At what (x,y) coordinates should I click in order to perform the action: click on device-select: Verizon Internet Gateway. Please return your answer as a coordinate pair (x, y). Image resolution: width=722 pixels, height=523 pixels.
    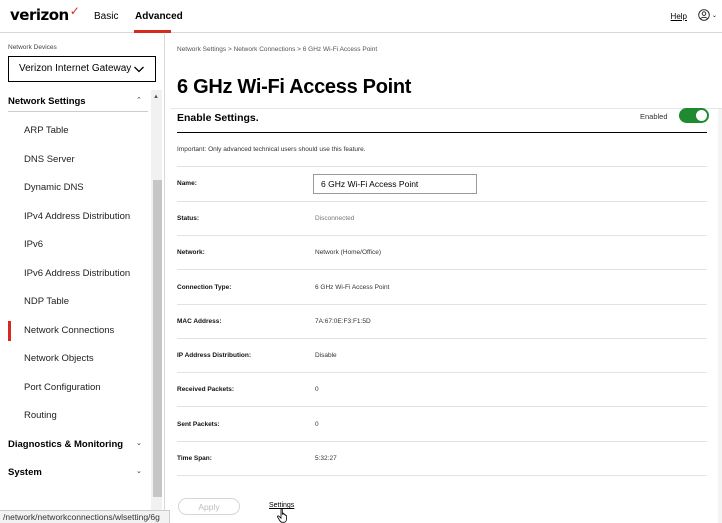
    Looking at the image, I should click on (82, 69).